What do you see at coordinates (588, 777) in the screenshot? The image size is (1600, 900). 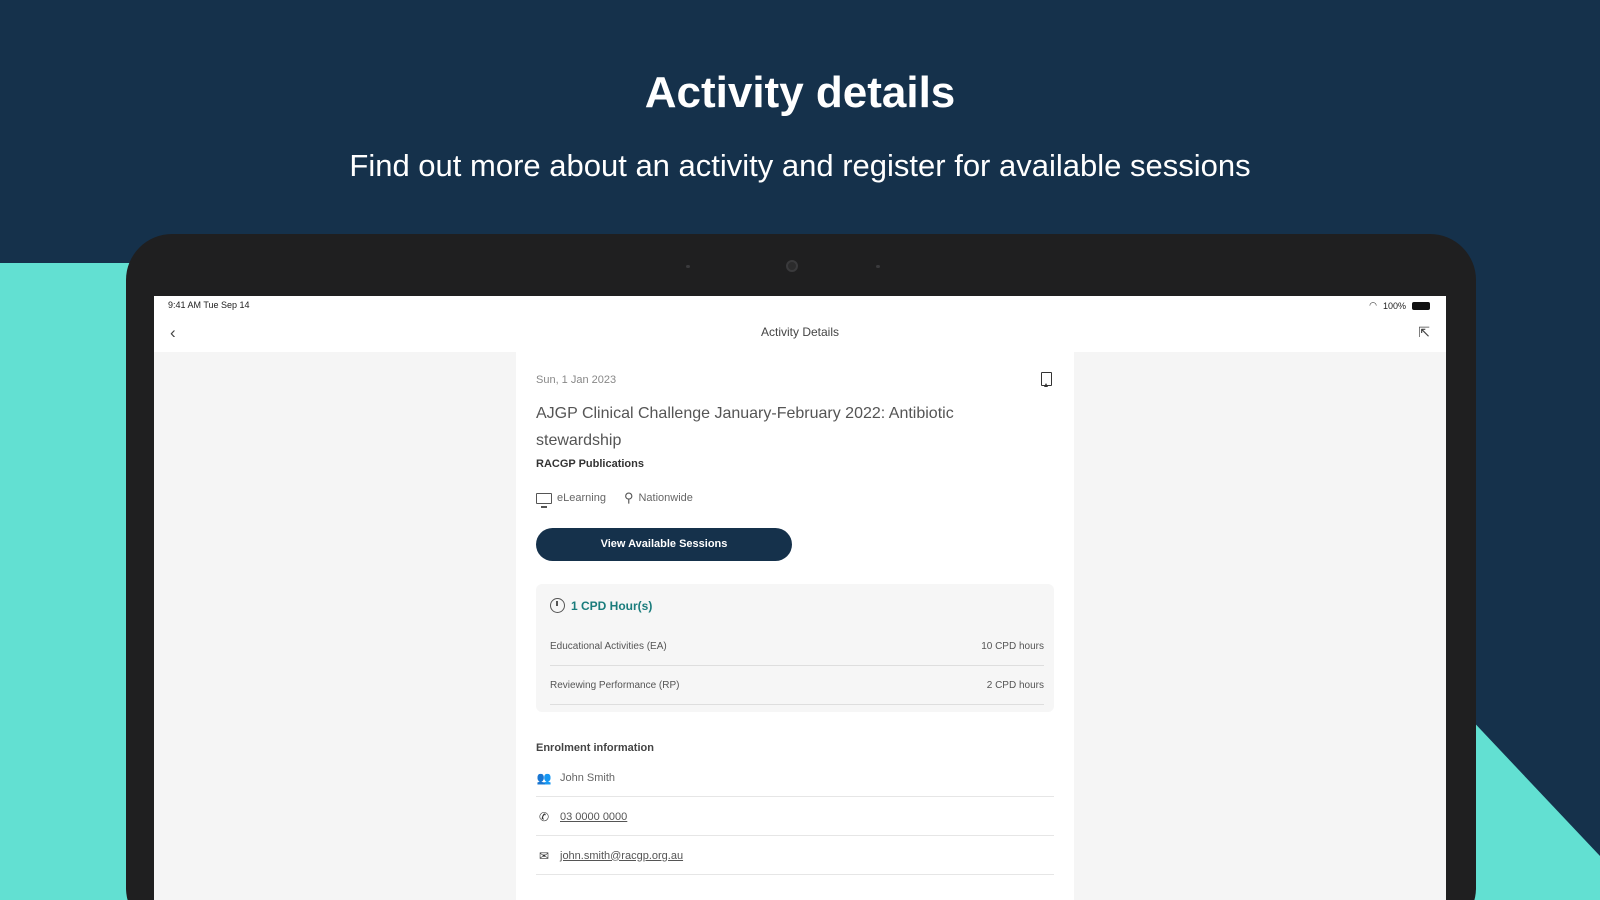 I see `enrolment-name: John Smith` at bounding box center [588, 777].